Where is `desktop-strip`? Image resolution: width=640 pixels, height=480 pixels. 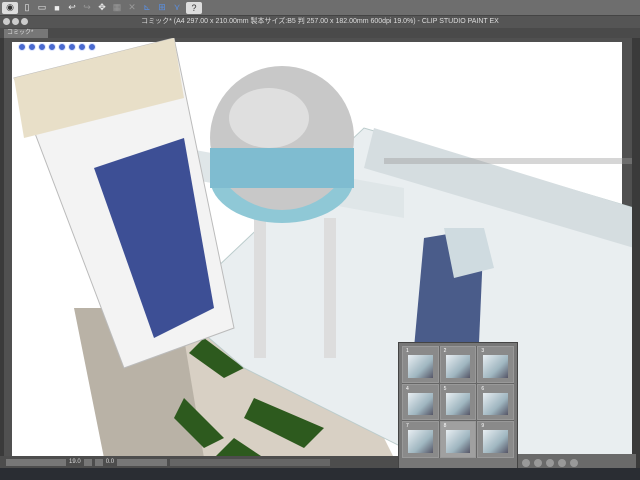 desktop-strip is located at coordinates (320, 474).